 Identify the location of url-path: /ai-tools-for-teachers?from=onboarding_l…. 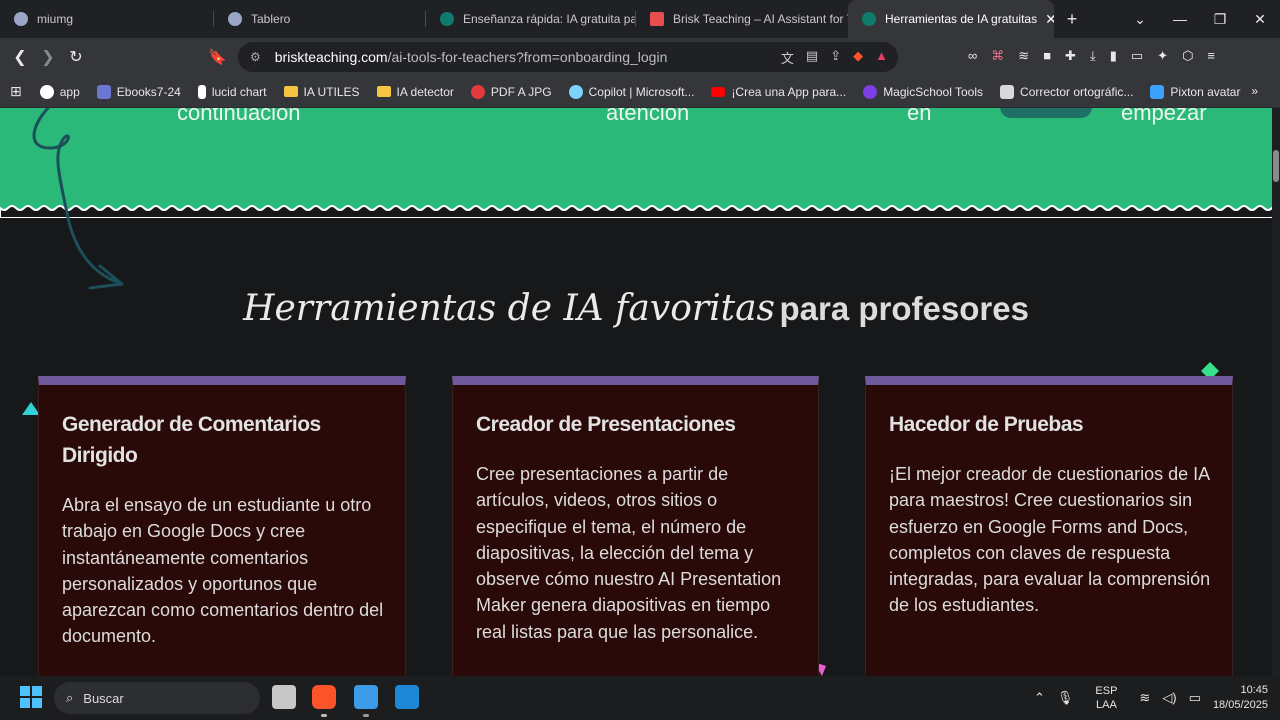
(527, 57).